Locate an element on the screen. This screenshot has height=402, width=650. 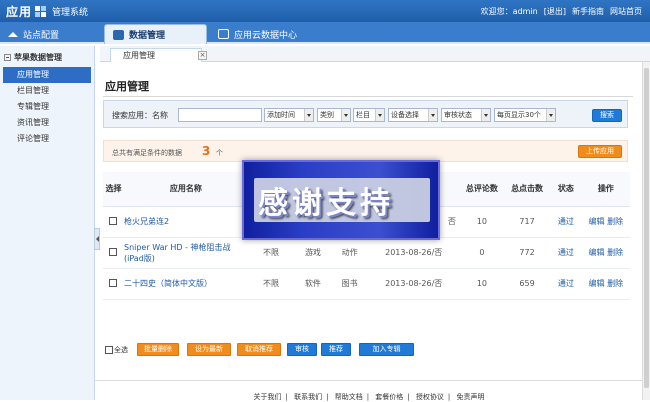
cell-clicks: 717 is located at coordinates (527, 222).